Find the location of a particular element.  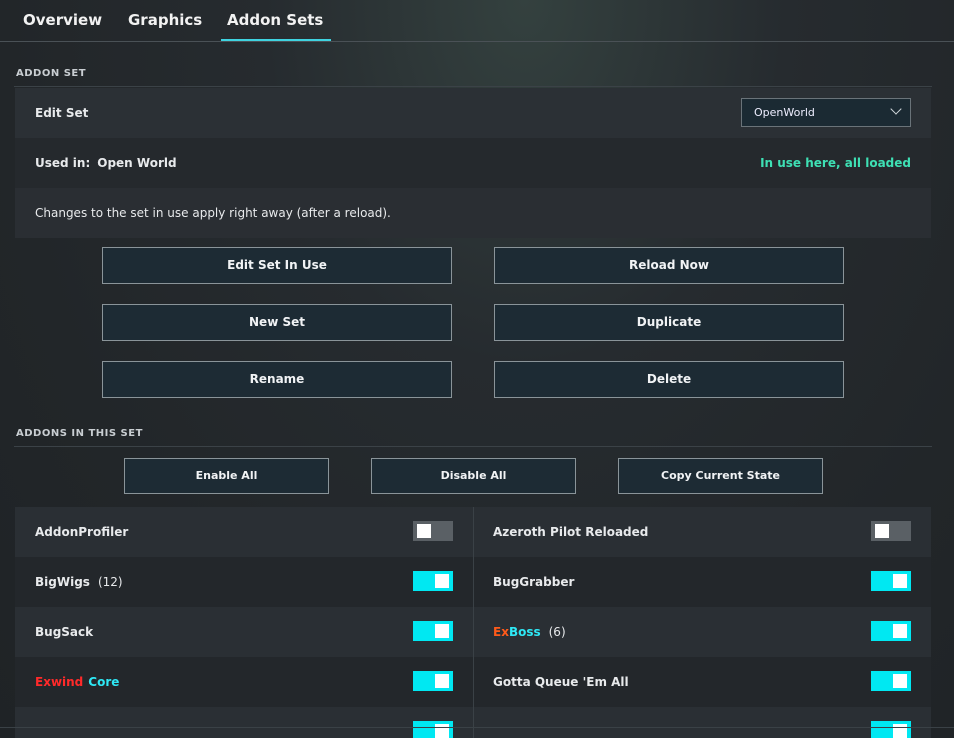

addon-cell: BugSack is located at coordinates (244, 632).